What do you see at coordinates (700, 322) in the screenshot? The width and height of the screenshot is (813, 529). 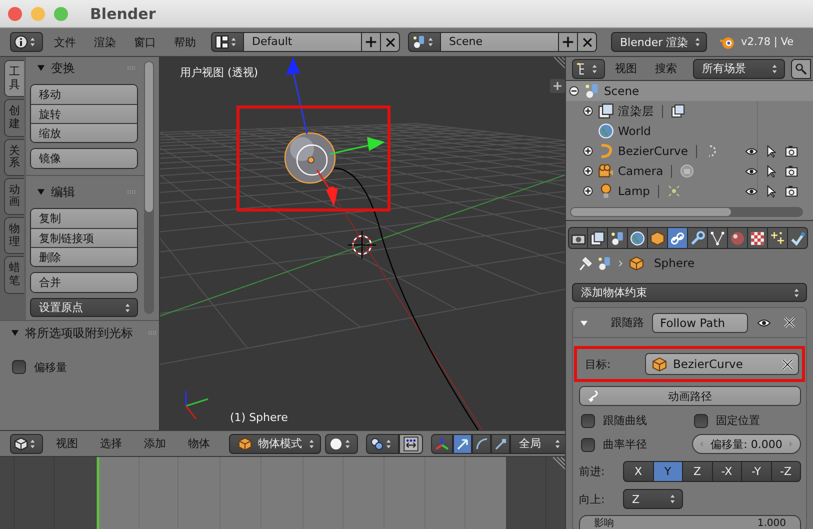 I see `constraint-name-field: Follow Path` at bounding box center [700, 322].